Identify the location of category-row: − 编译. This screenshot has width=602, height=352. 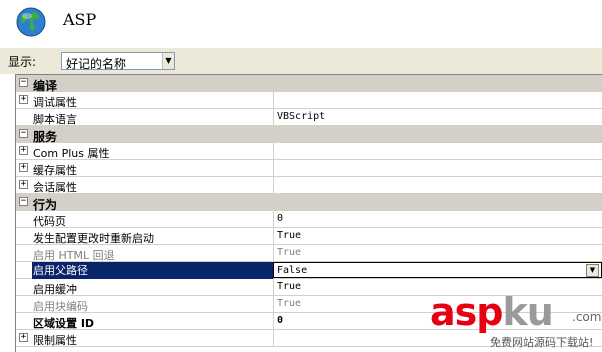
(309, 84).